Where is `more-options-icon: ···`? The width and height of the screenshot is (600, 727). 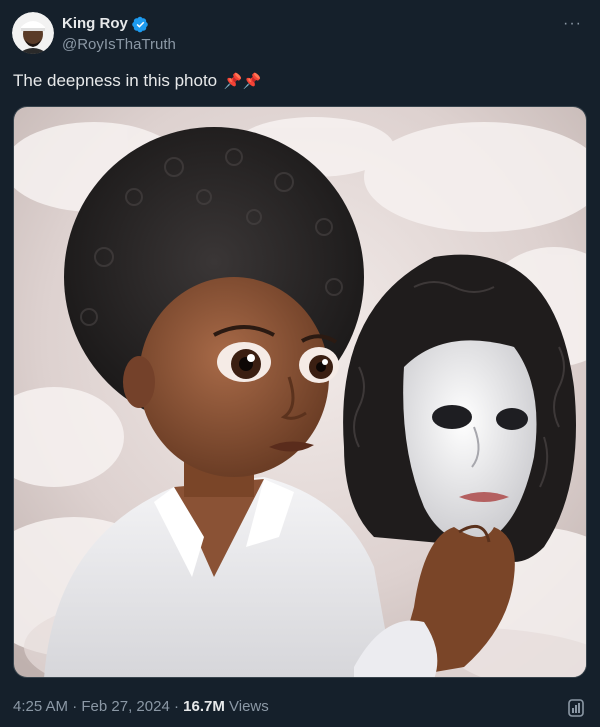
more-options-icon: ··· is located at coordinates (572, 24).